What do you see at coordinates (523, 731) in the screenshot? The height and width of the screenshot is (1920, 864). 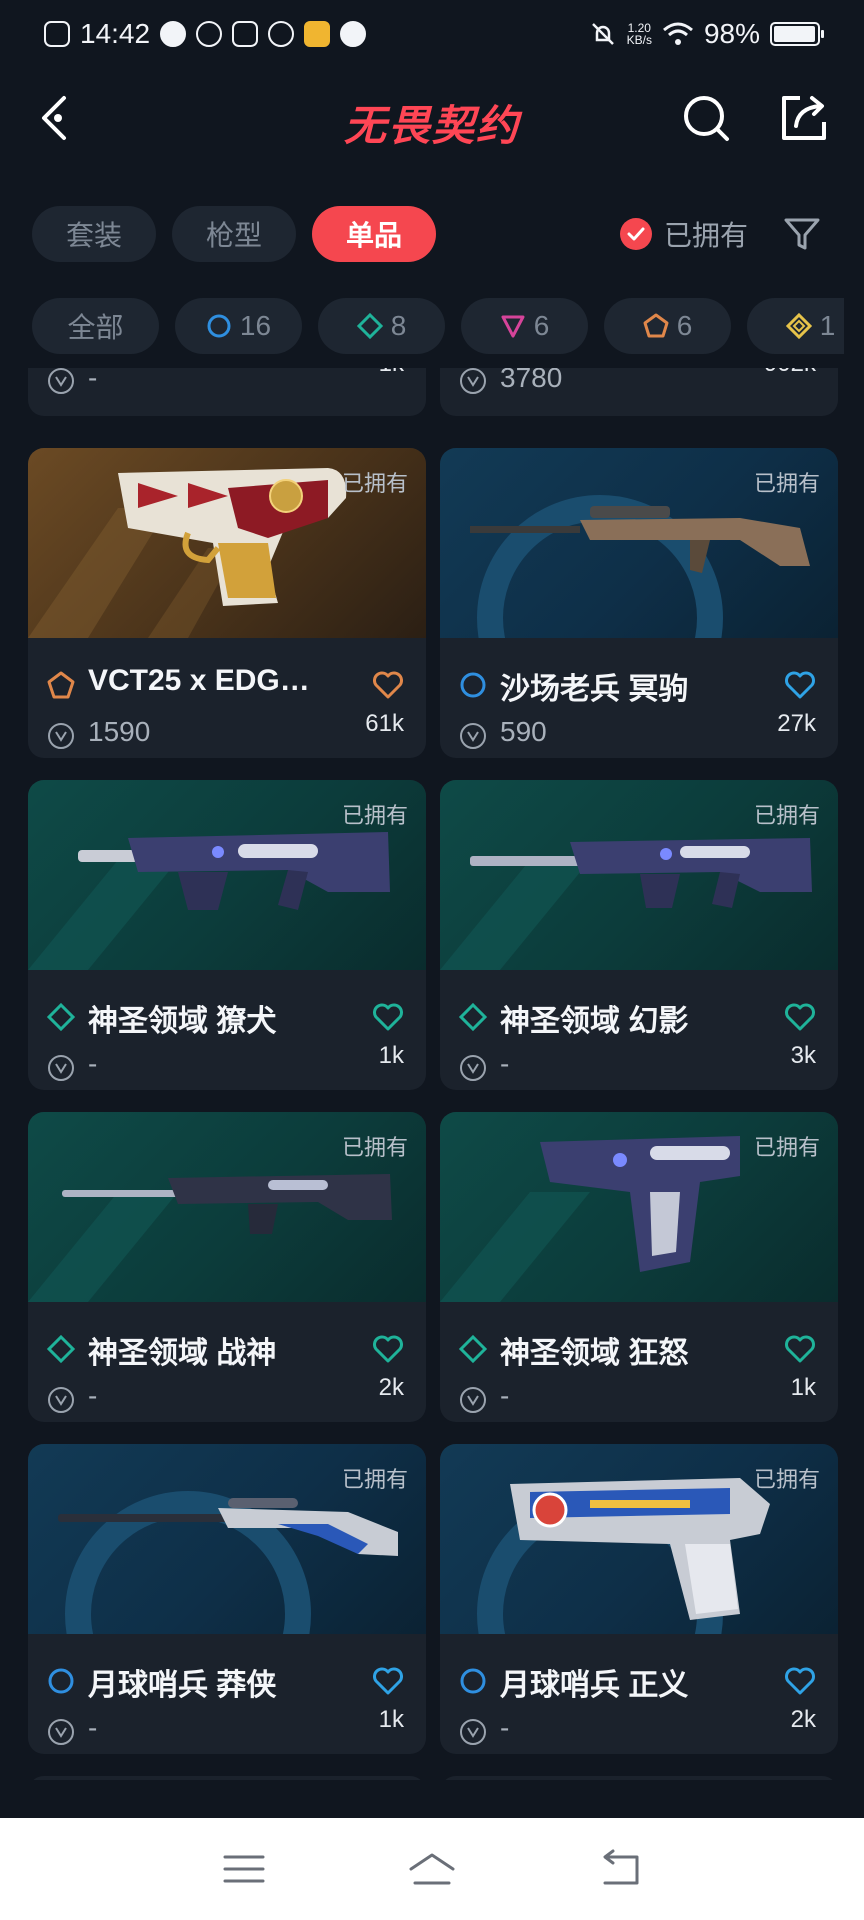 I see `skin-price: 590` at bounding box center [523, 731].